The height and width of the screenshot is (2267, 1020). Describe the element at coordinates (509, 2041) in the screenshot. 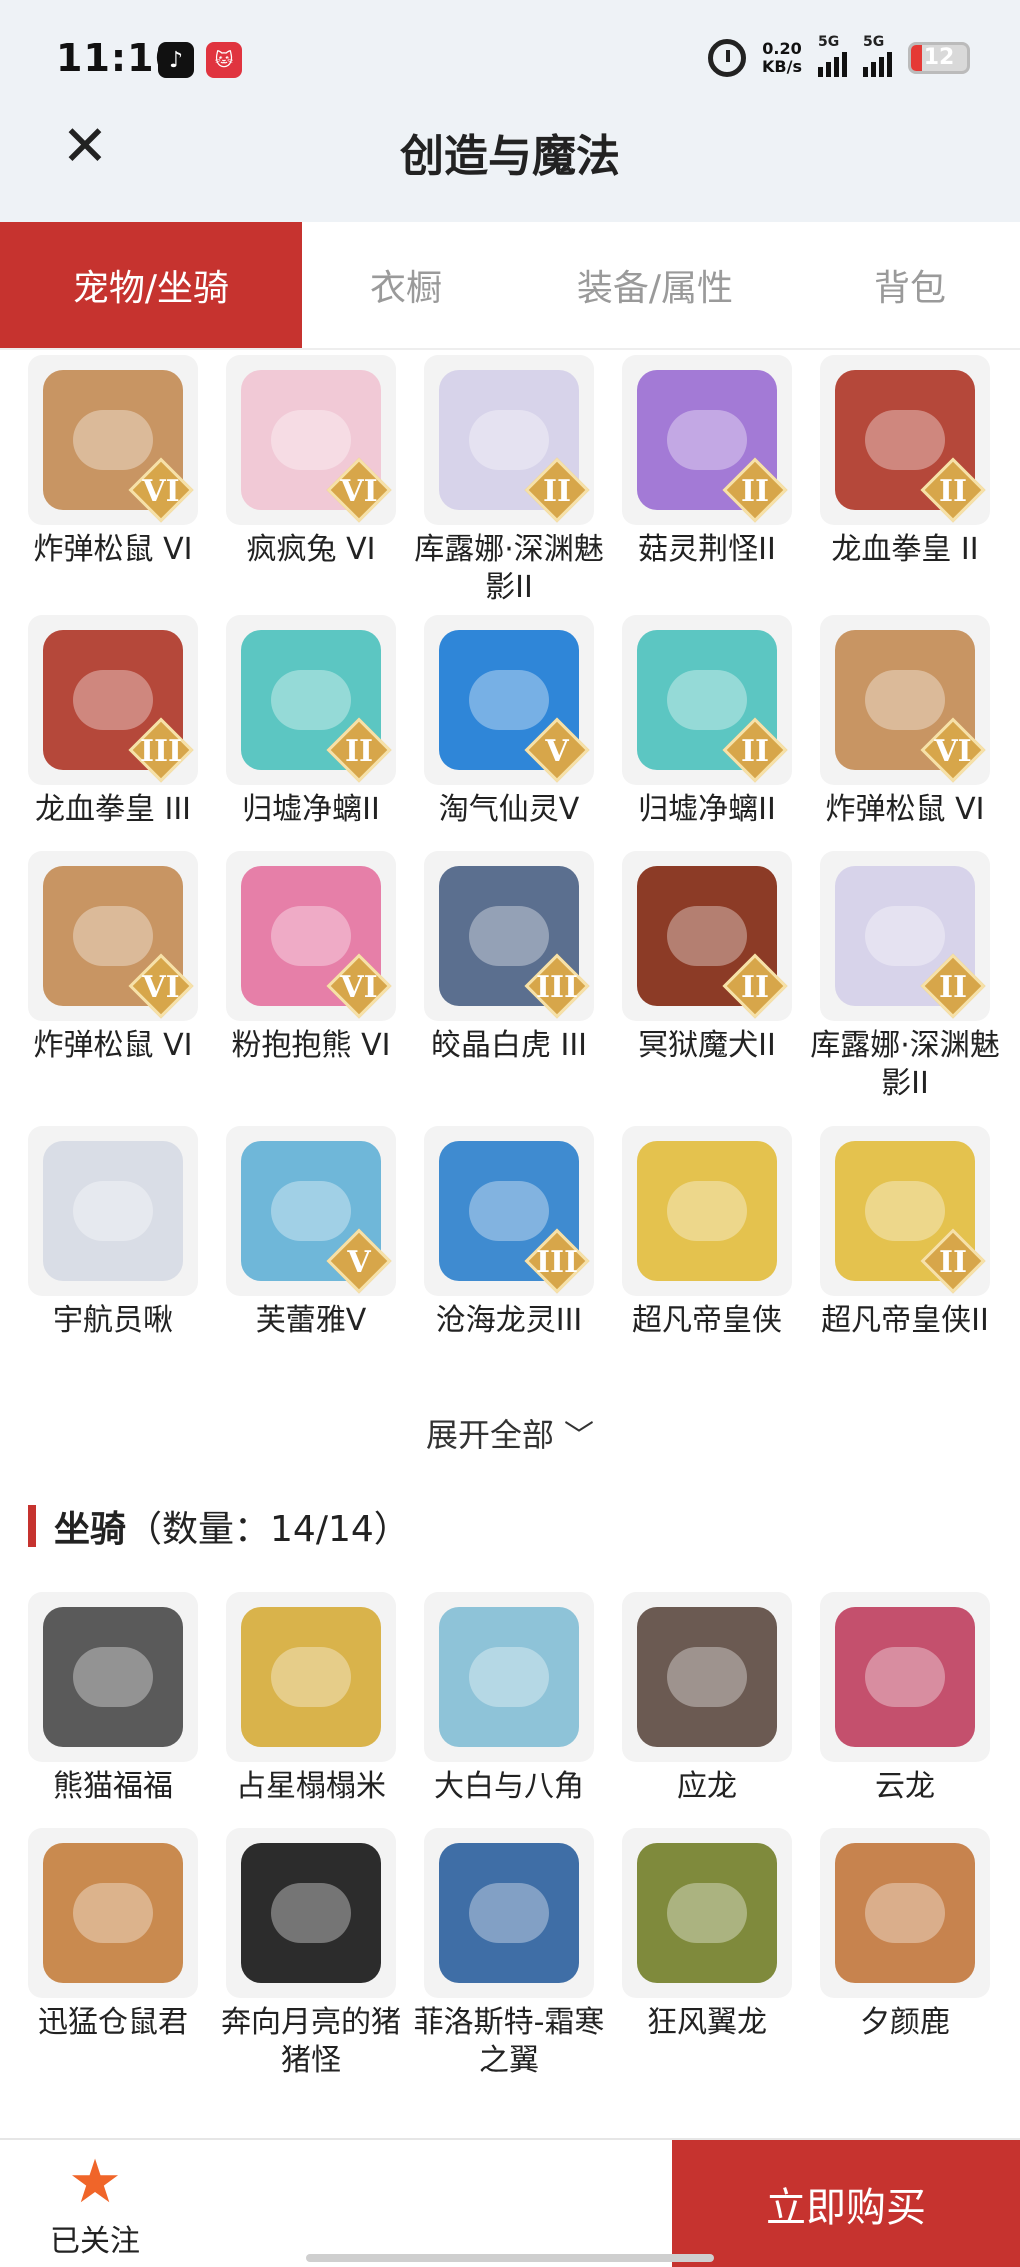

I see `mount-name: 菲洛斯特-霜寒之翼` at that location.